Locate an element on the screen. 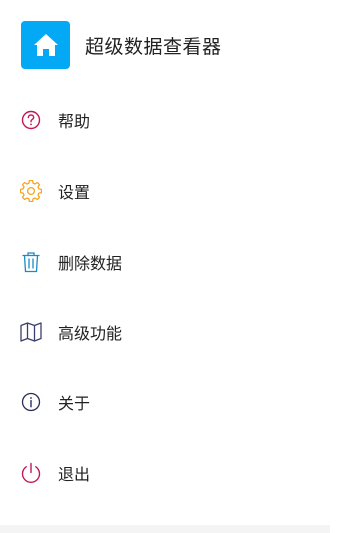 The image size is (342, 533). drawer-header: 超级数据查看器 is located at coordinates (121, 45).